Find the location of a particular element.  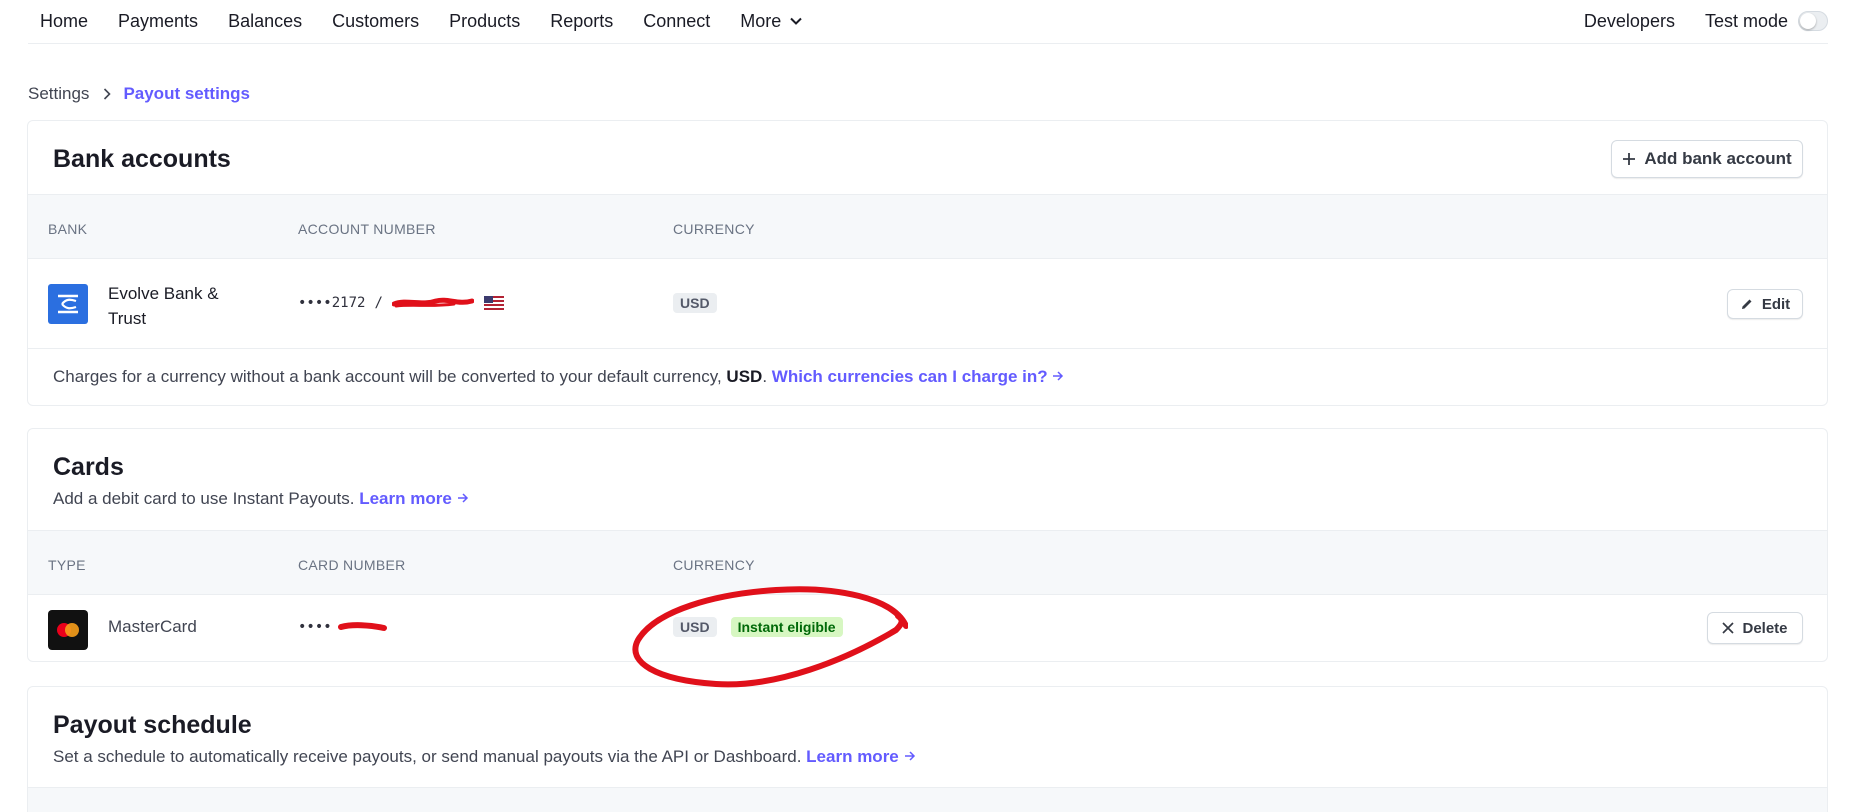

payout-table-header is located at coordinates (927, 799).